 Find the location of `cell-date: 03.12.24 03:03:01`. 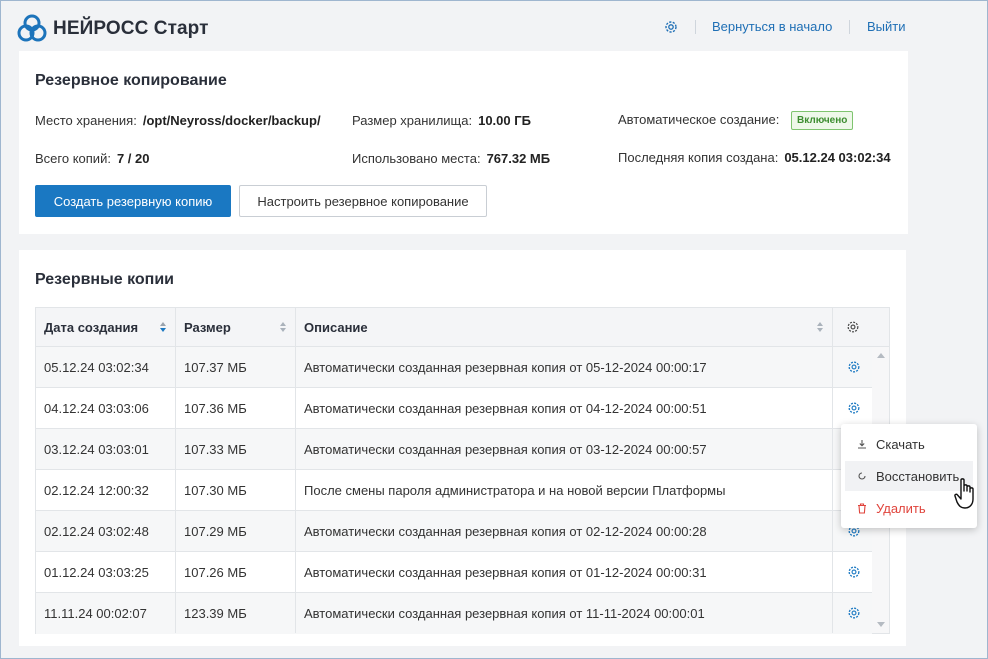

cell-date: 03.12.24 03:03:01 is located at coordinates (106, 449).